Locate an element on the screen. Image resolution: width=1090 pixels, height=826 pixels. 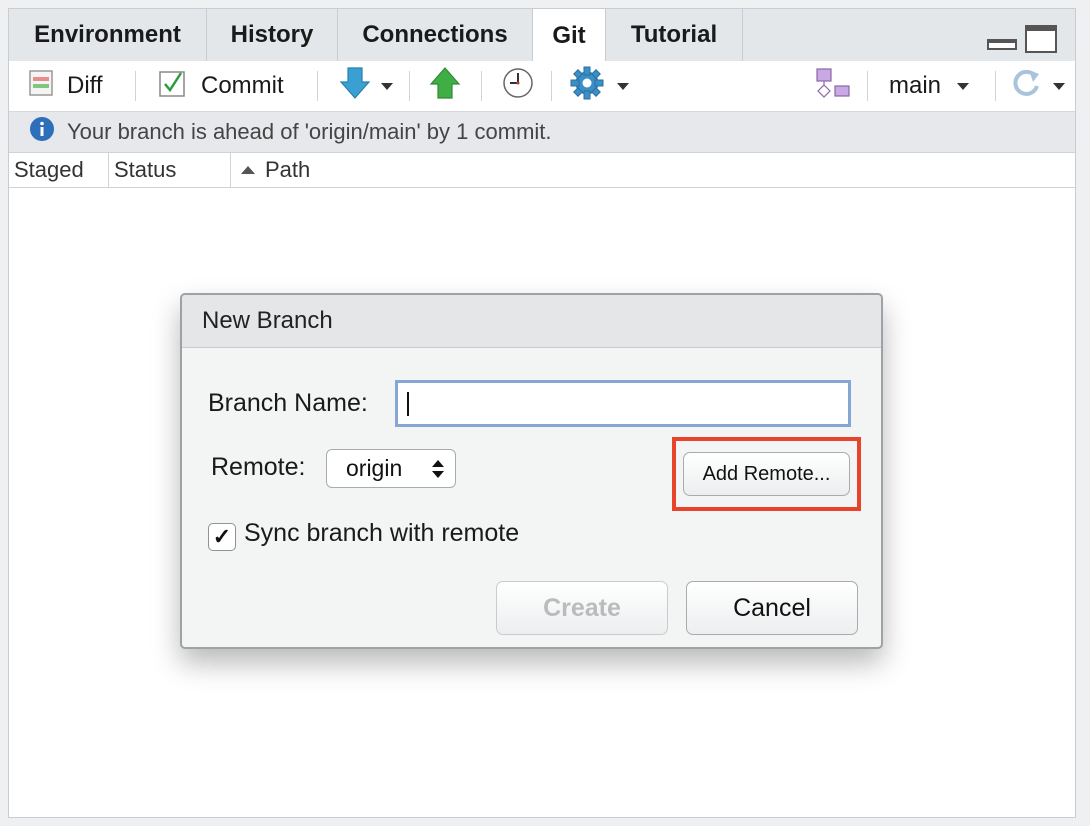
file-table-header: Staged Status Path is located at coordinates (542, 170).